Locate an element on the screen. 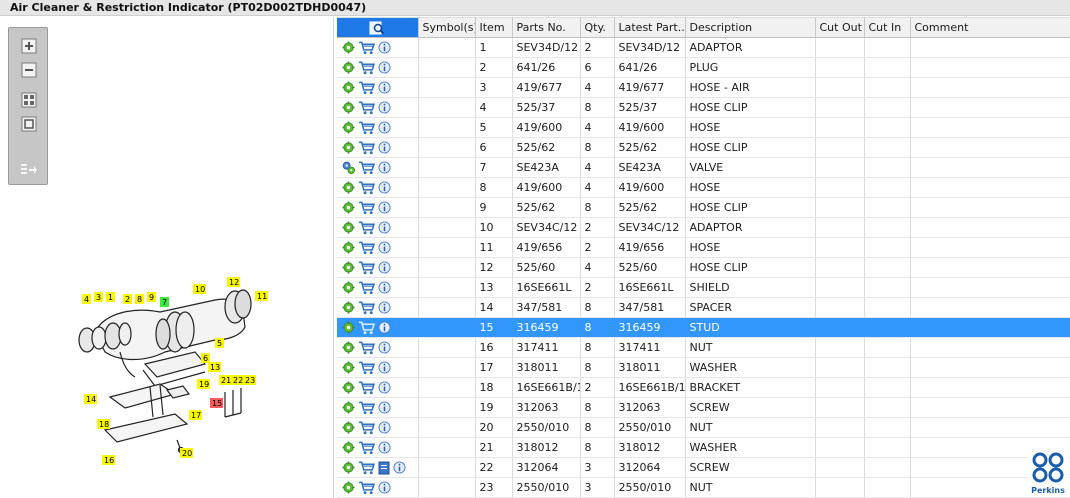 The image size is (1070, 498). cell-symbols is located at coordinates (447, 347).